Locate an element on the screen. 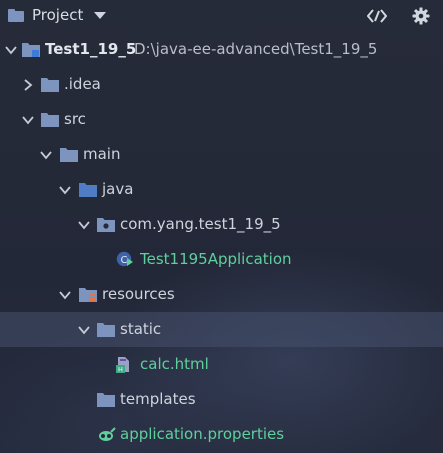  project-root-name: Test1_19_5 is located at coordinates (91, 49).